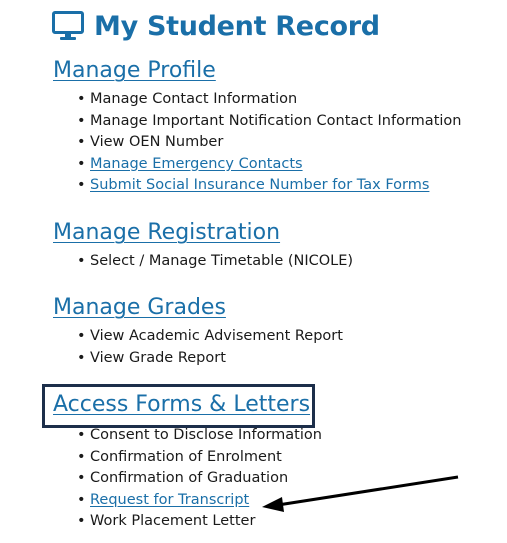 The width and height of the screenshot is (507, 543). What do you see at coordinates (157, 142) in the screenshot?
I see `view-oen-number-item: View OEN Number` at bounding box center [157, 142].